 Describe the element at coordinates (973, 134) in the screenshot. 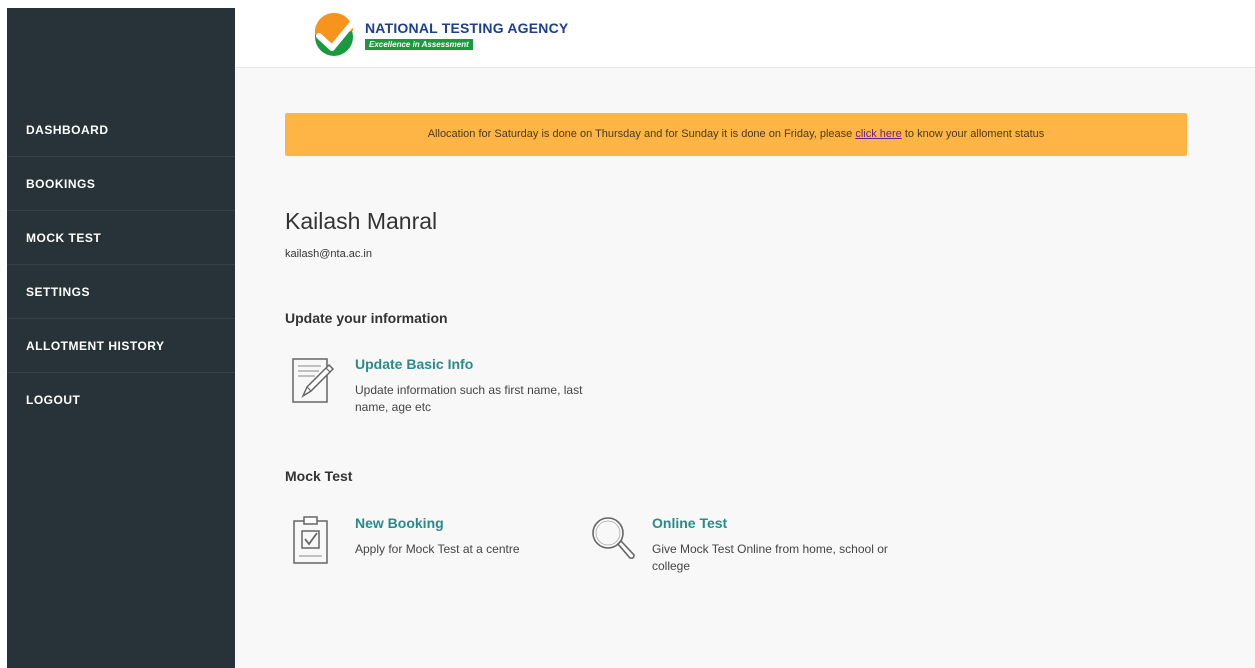

I see `alert-text-after: to know your alloment status` at that location.